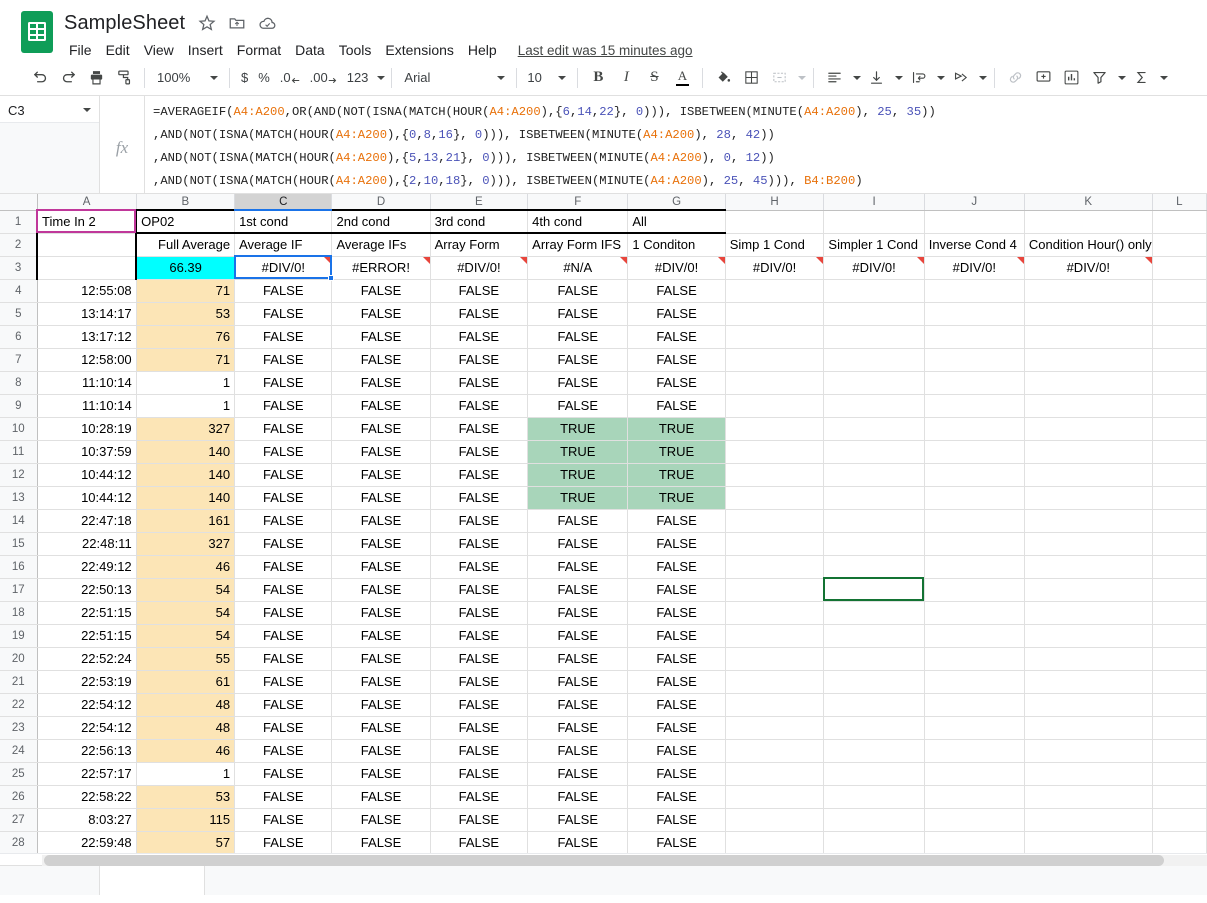  Describe the element at coordinates (974, 682) in the screenshot. I see `cell-J21` at that location.